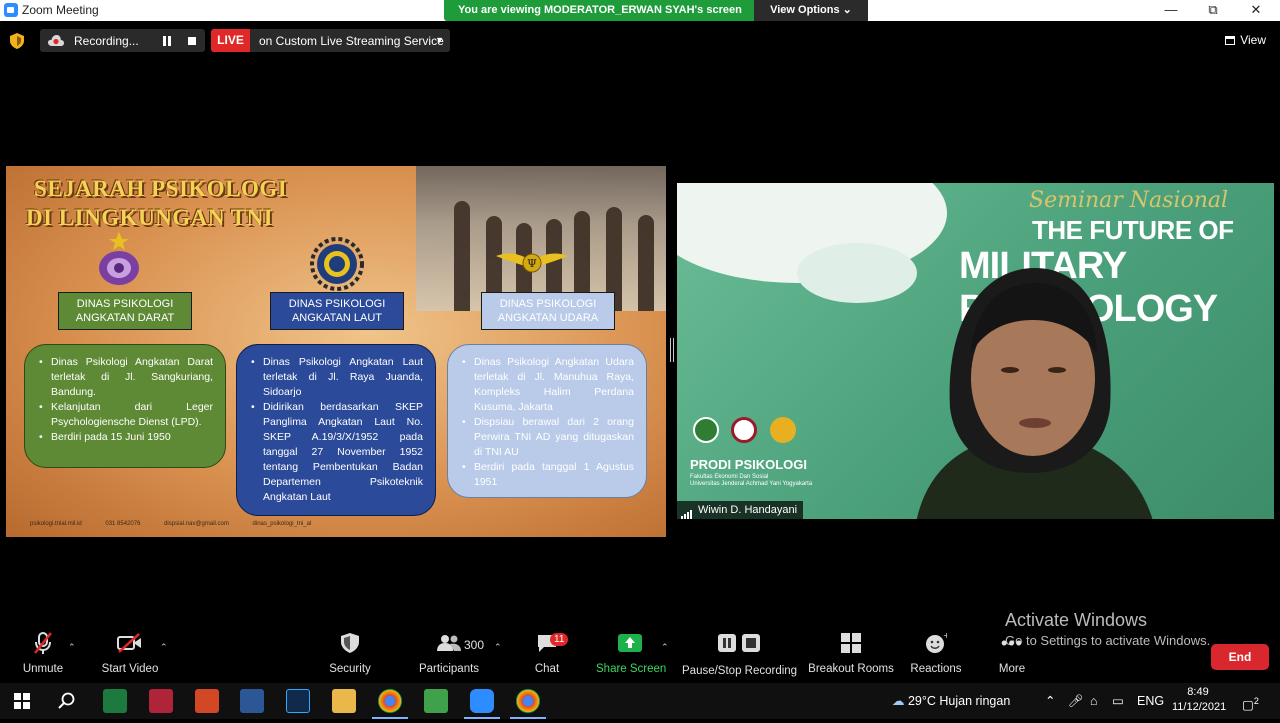 The height and width of the screenshot is (723, 1280). Describe the element at coordinates (739, 643) in the screenshot. I see `pause-stop-recording-icon` at that location.